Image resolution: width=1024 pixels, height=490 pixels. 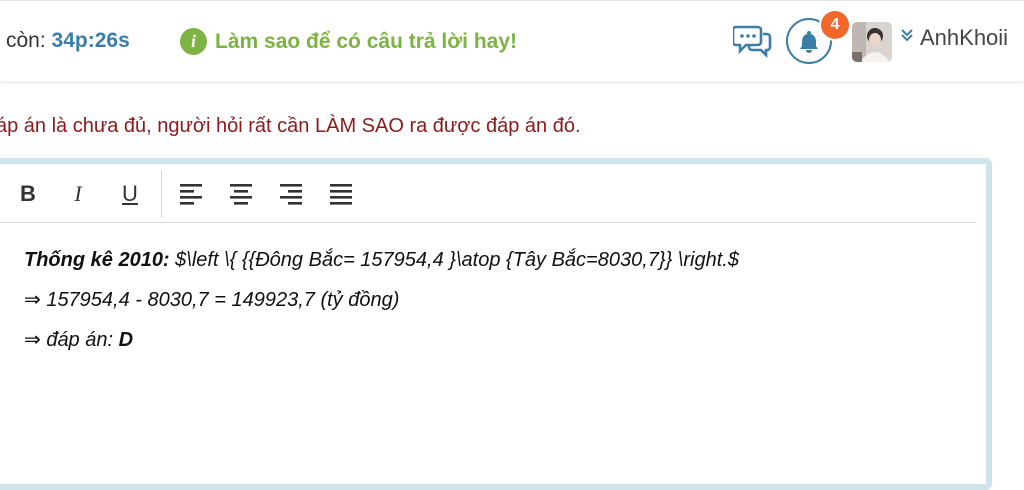 What do you see at coordinates (381, 346) in the screenshot?
I see `answer-line-3: ⇒ đáp án: D` at bounding box center [381, 346].